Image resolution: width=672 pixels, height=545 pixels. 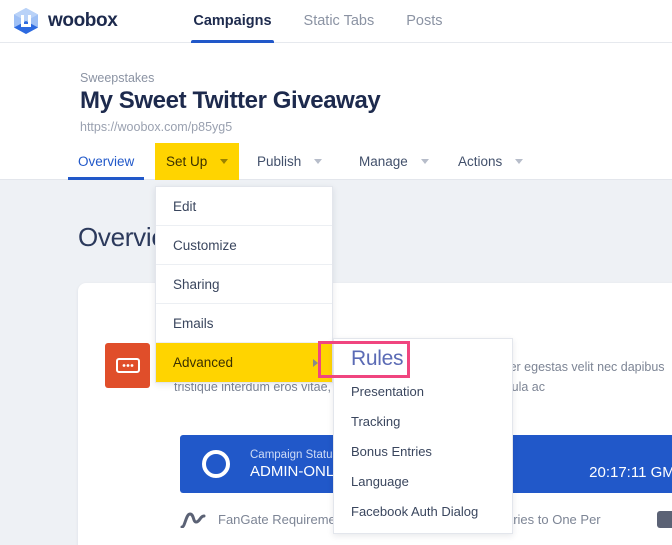 I want to click on top-nav-tabs: Campaigns Static Tabs Posts, so click(x=317, y=21).